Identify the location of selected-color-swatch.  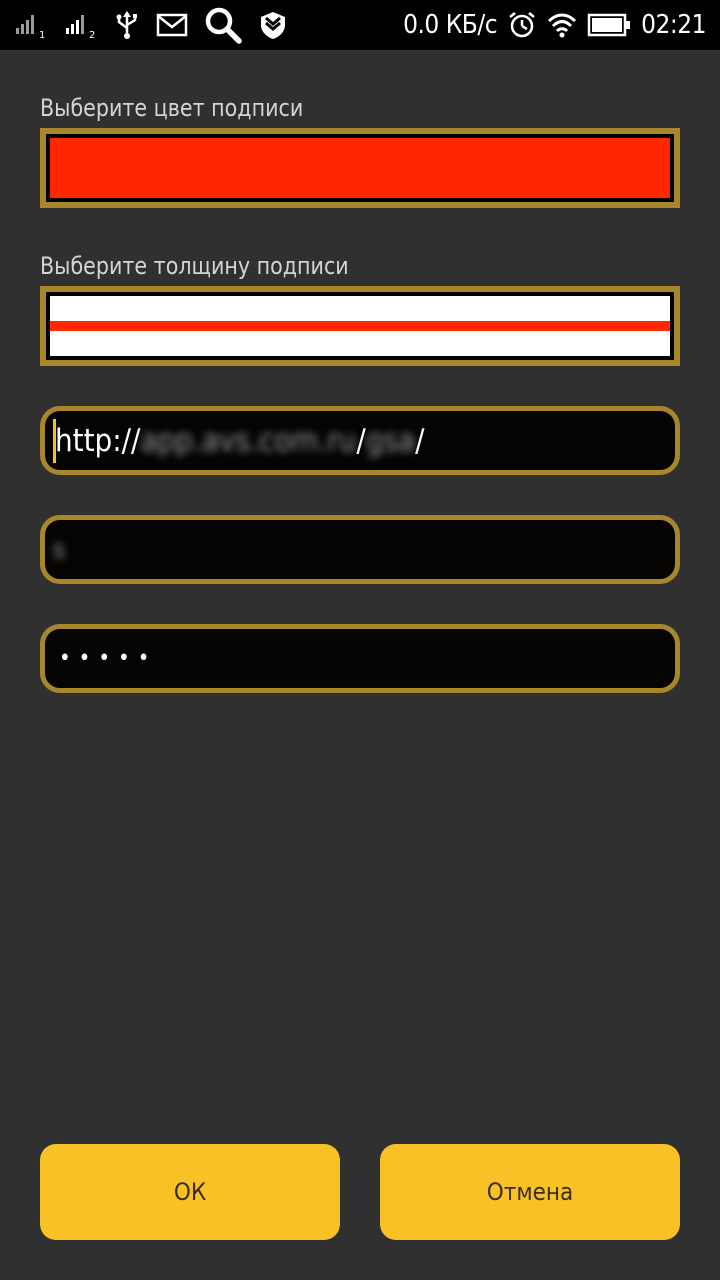
(360, 168).